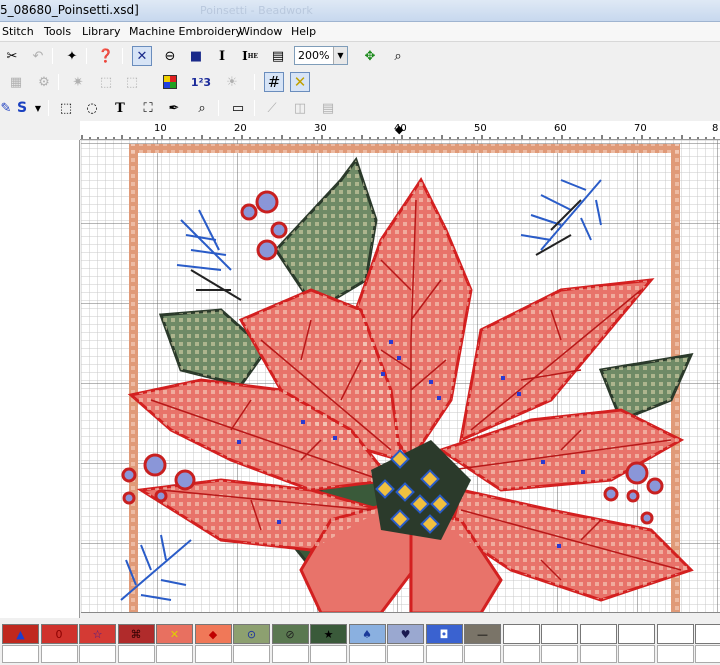 Image resolution: width=720 pixels, height=665 pixels. I want to click on palette-swatch: 0, so click(59, 634).